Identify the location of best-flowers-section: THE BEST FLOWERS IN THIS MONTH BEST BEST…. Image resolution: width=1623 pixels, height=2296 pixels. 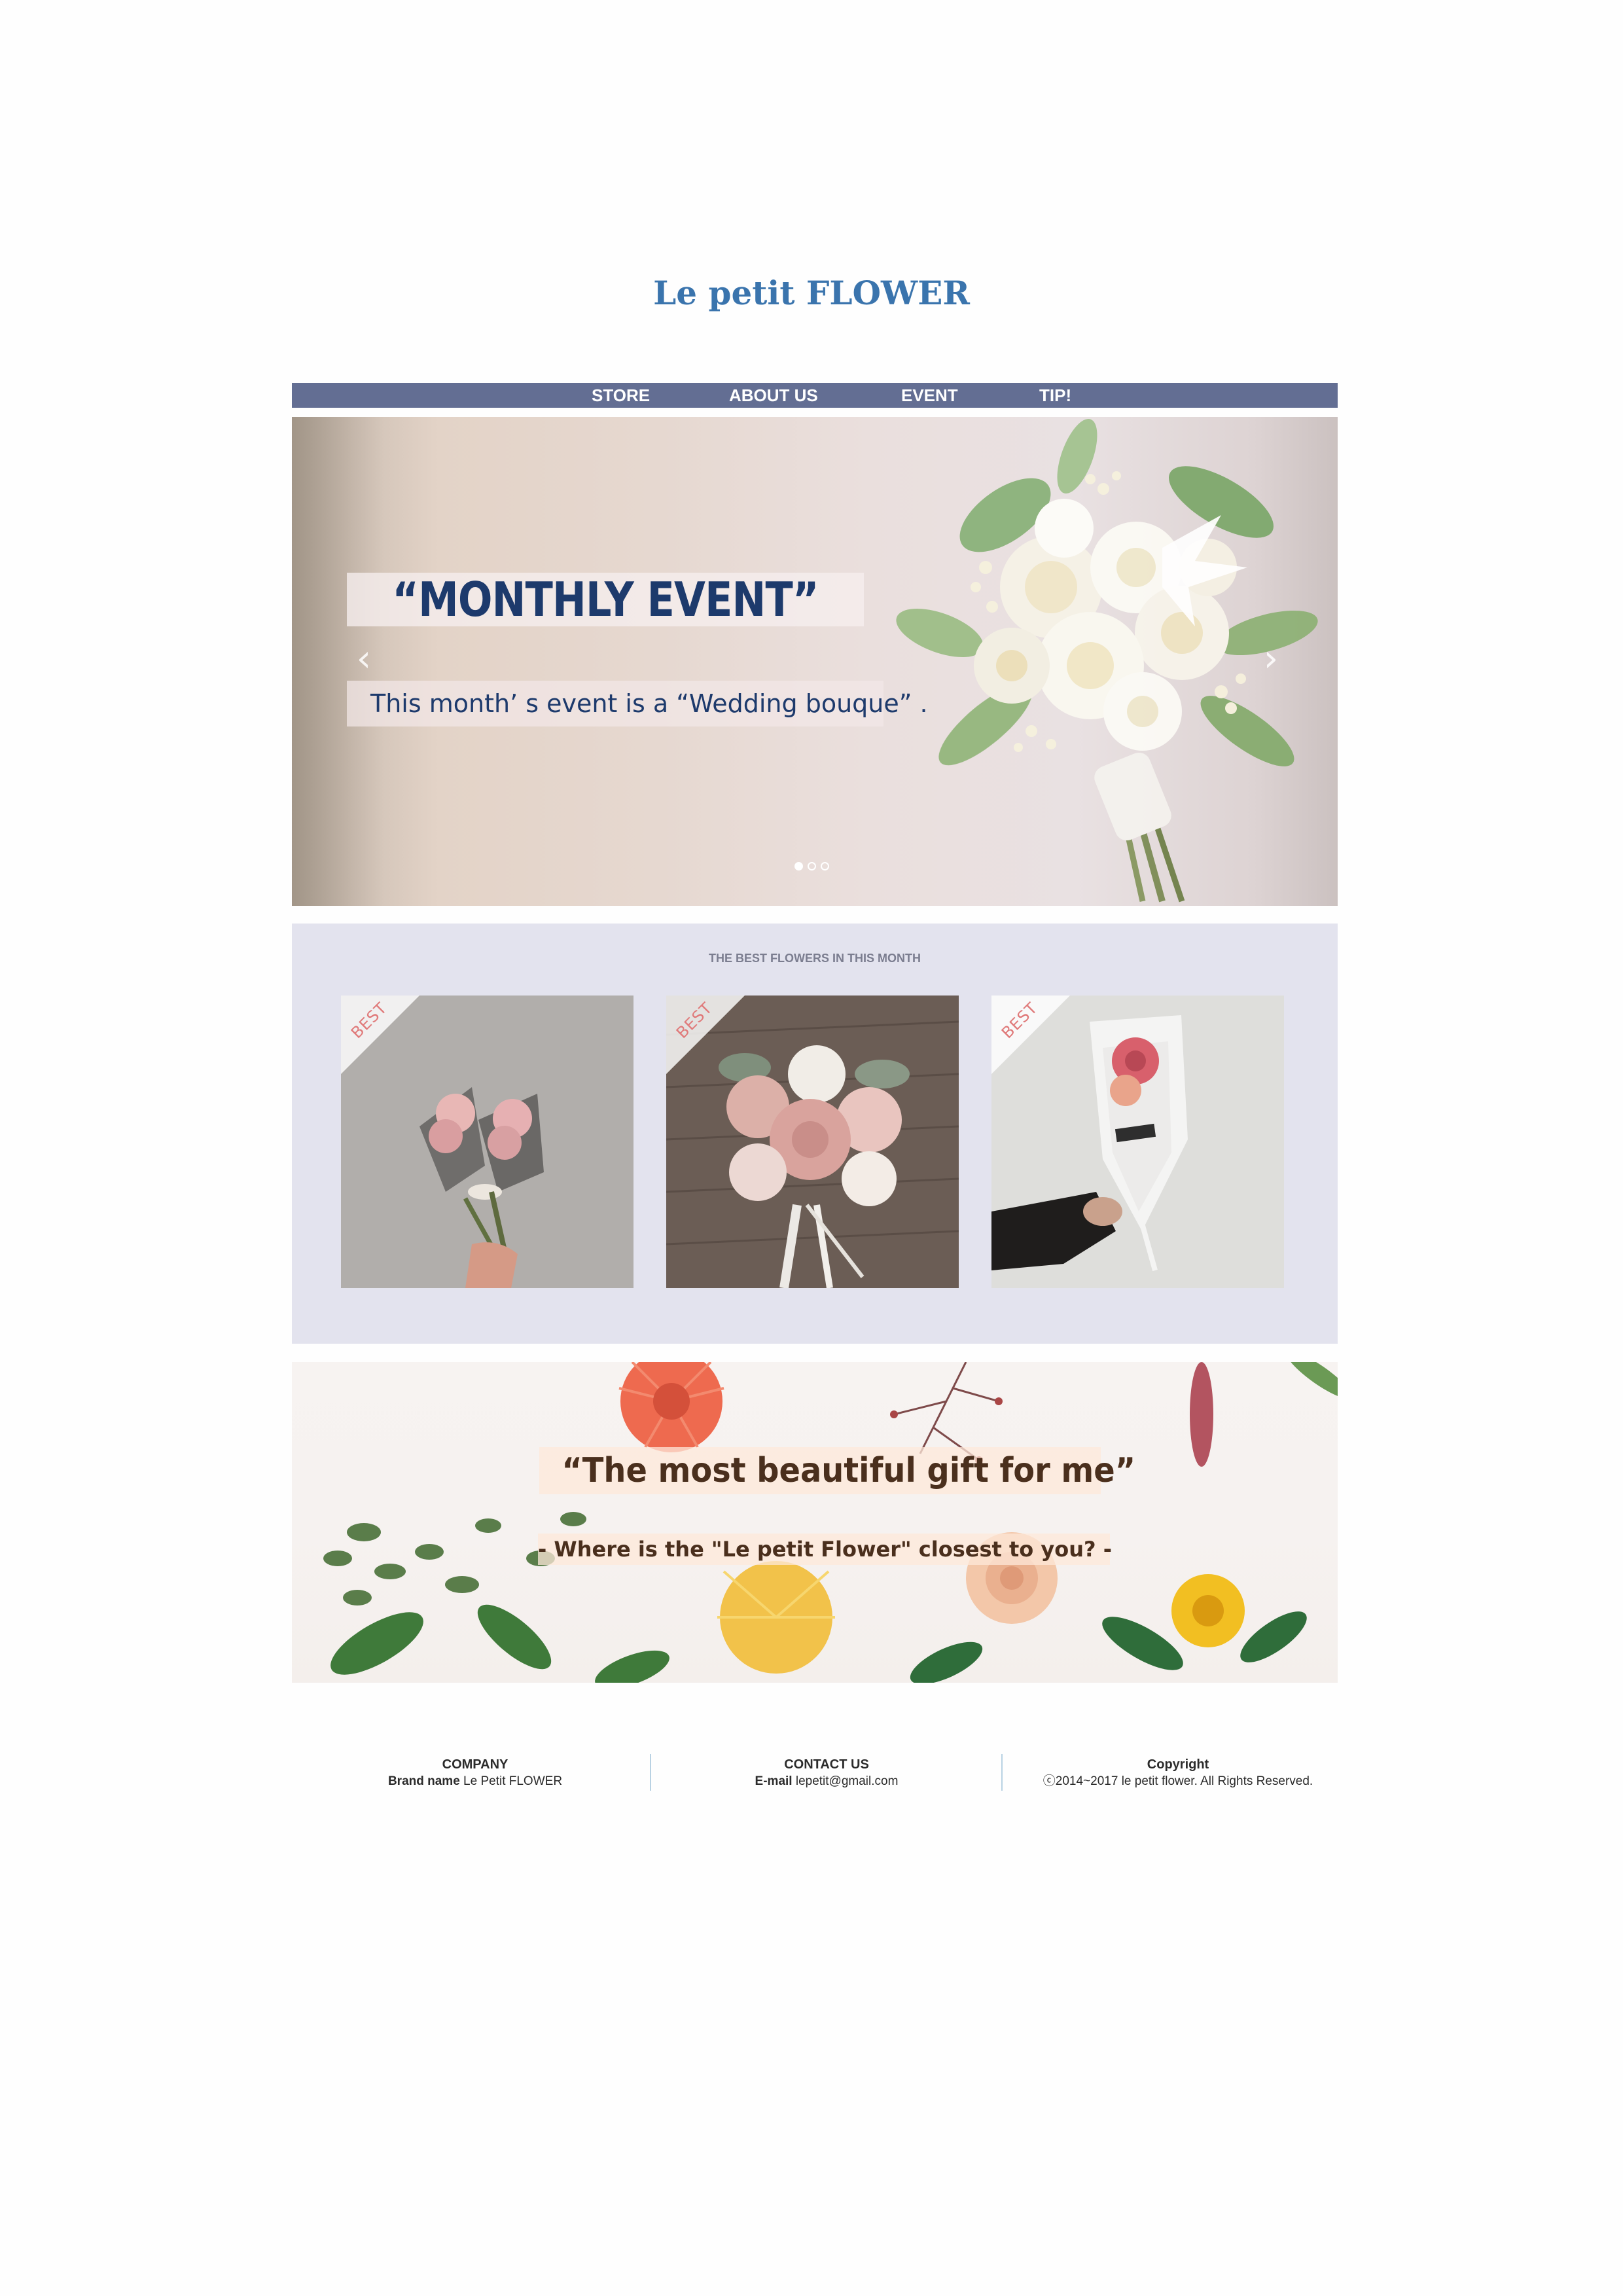
(815, 1134).